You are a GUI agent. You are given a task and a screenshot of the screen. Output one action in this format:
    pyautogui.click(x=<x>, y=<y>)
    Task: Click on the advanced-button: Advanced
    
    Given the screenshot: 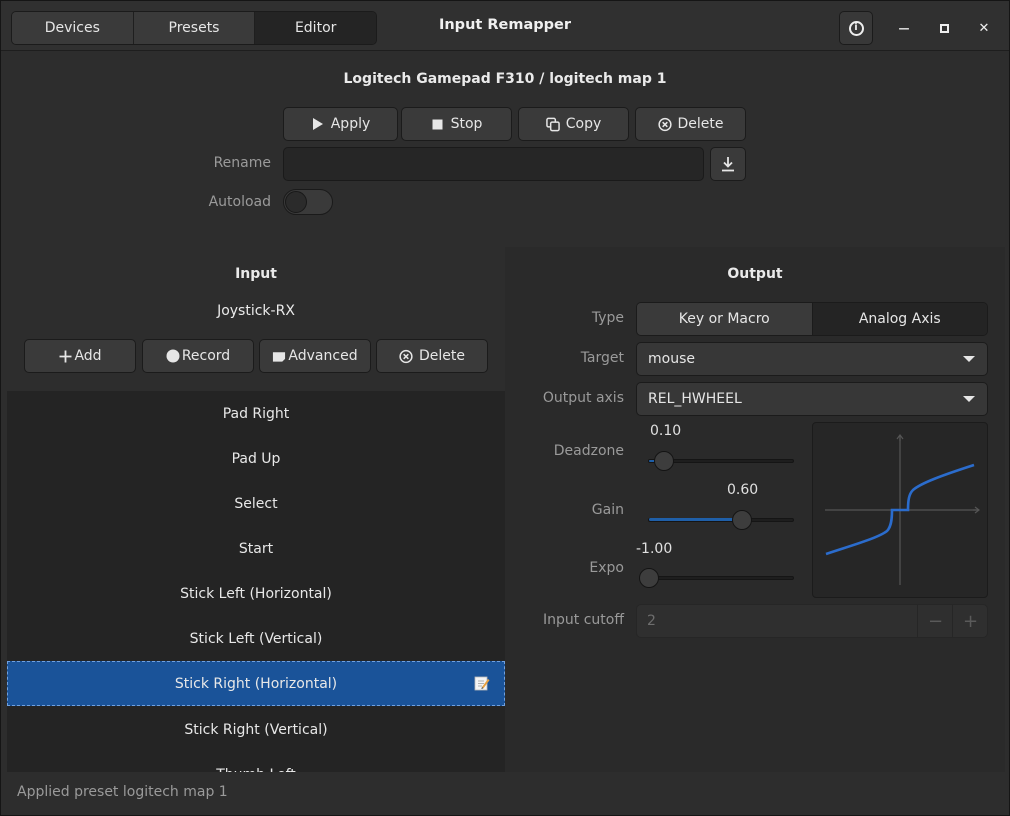 What is the action you would take?
    pyautogui.click(x=315, y=356)
    